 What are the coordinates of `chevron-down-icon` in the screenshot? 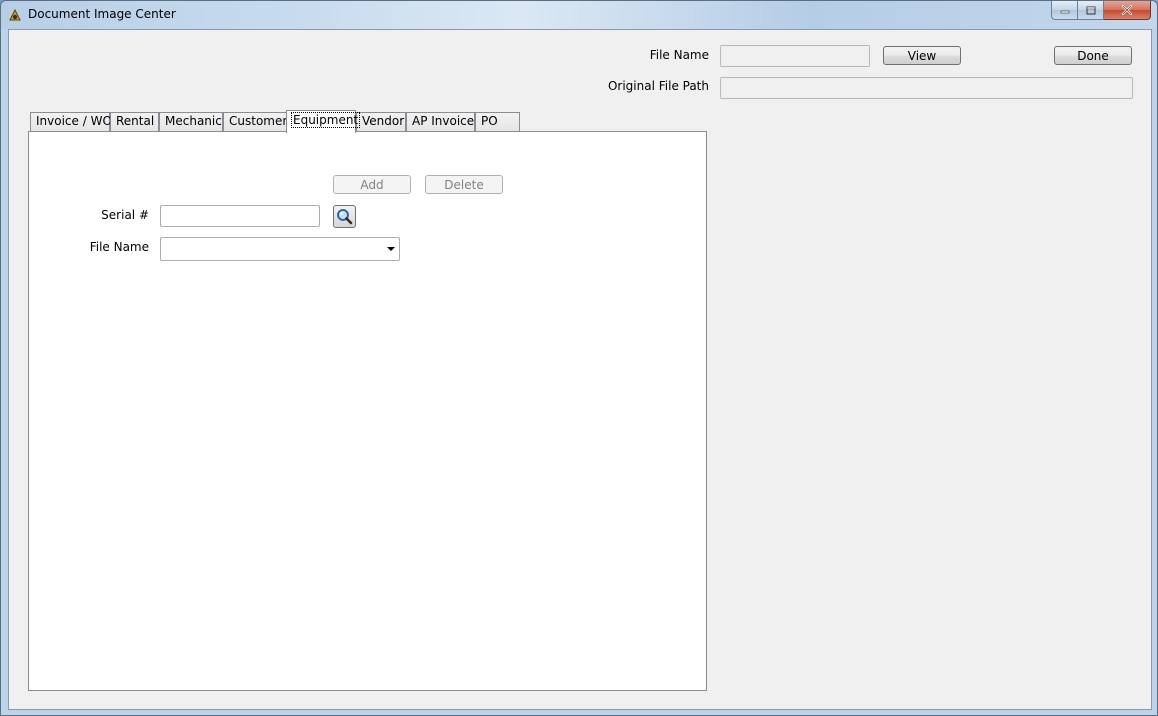 It's located at (391, 249).